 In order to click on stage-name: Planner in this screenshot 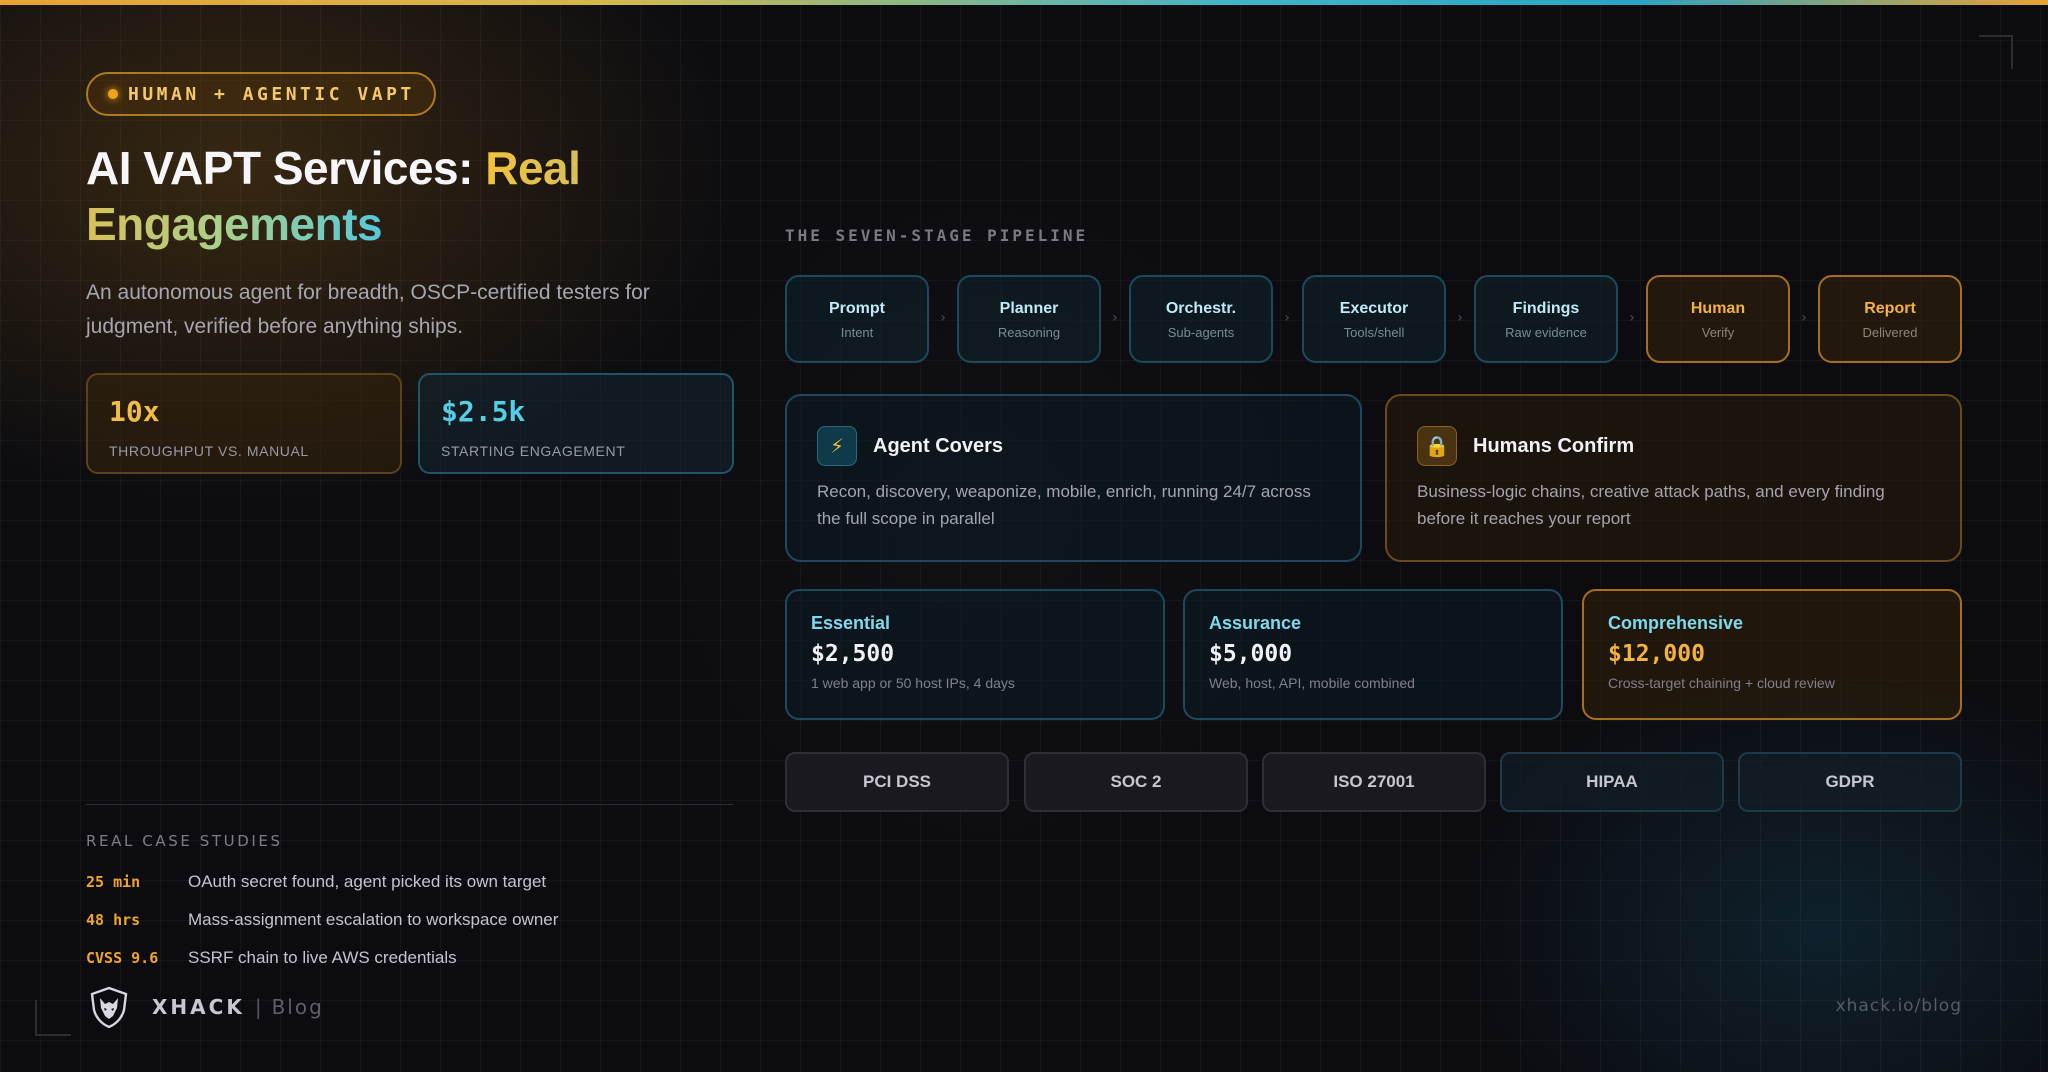, I will do `click(1029, 308)`.